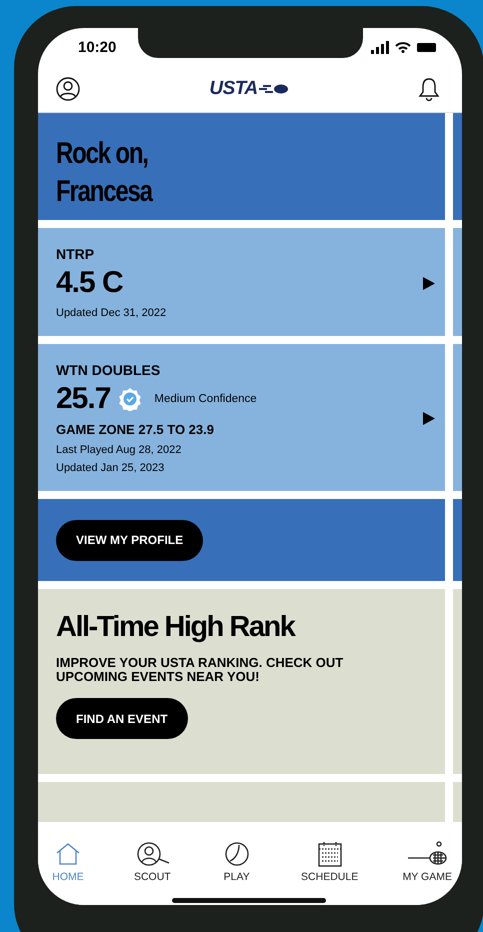 The height and width of the screenshot is (932, 483). I want to click on verified-badge-icon, so click(130, 399).